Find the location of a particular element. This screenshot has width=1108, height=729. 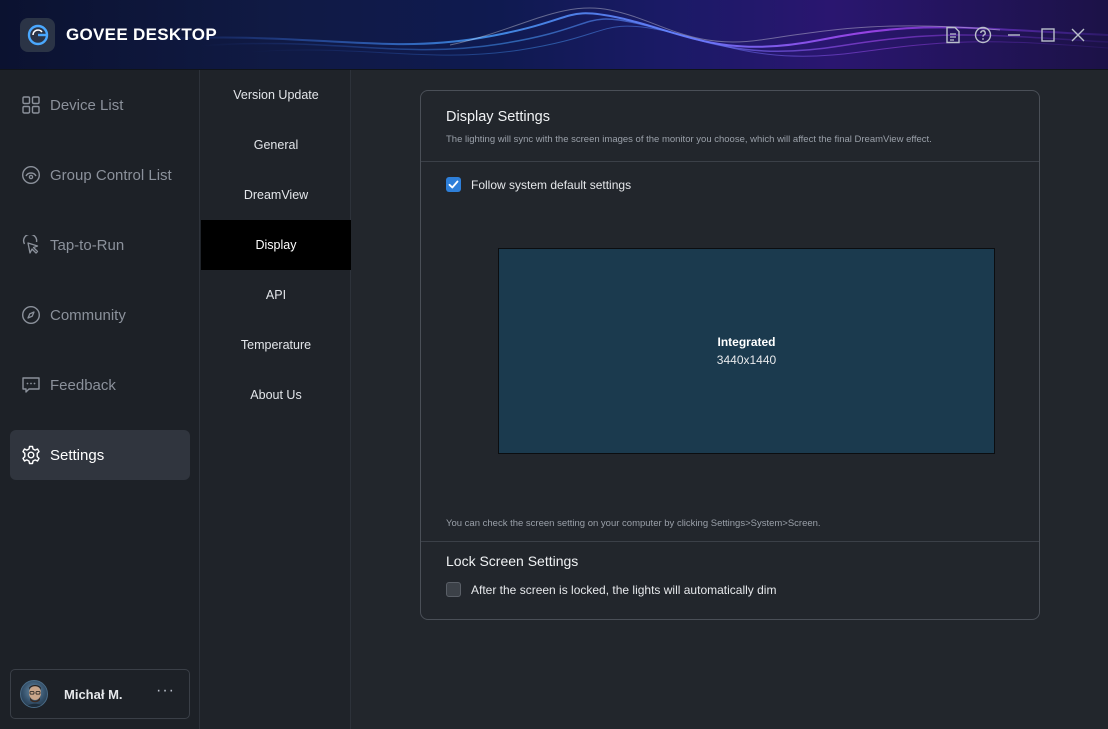

minimize-icon is located at coordinates (1014, 35).